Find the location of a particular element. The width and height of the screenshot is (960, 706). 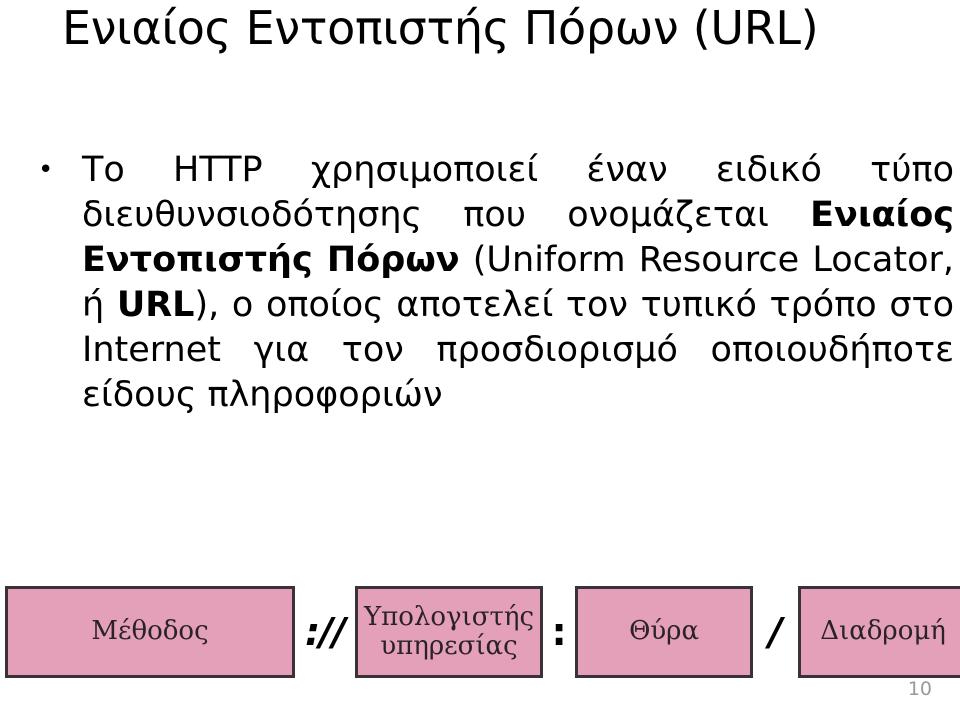

page-number: 10 is located at coordinates (919, 689).